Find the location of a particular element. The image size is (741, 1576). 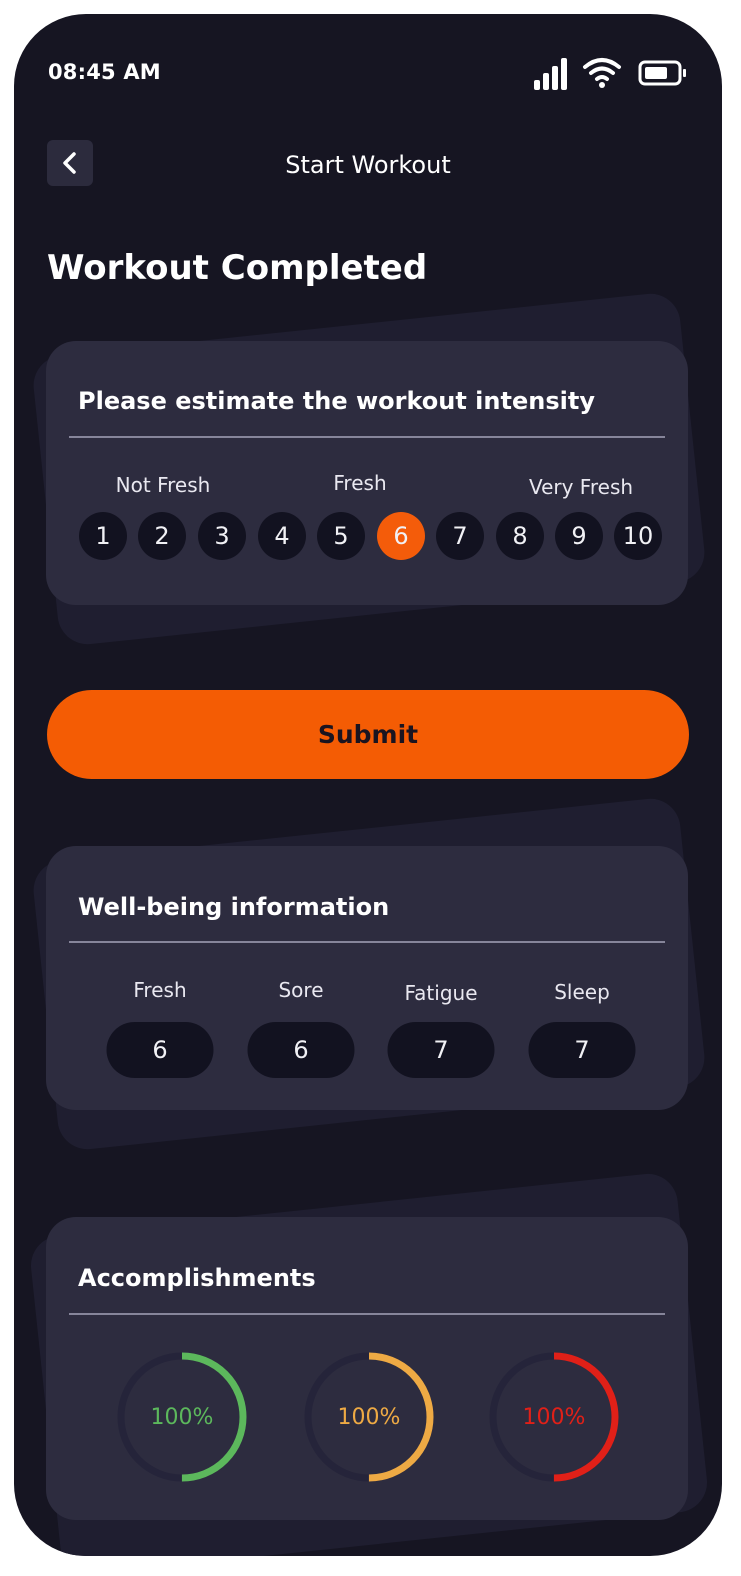

wellbeing-value-fatigue: 7 is located at coordinates (441, 1050).